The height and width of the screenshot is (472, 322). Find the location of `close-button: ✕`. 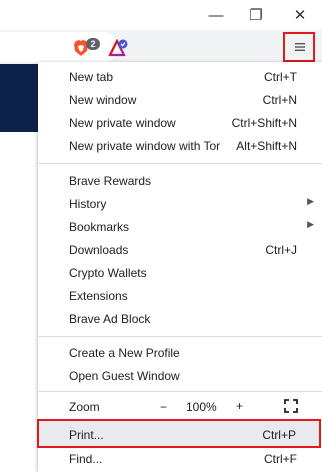

close-button: ✕ is located at coordinates (300, 15).